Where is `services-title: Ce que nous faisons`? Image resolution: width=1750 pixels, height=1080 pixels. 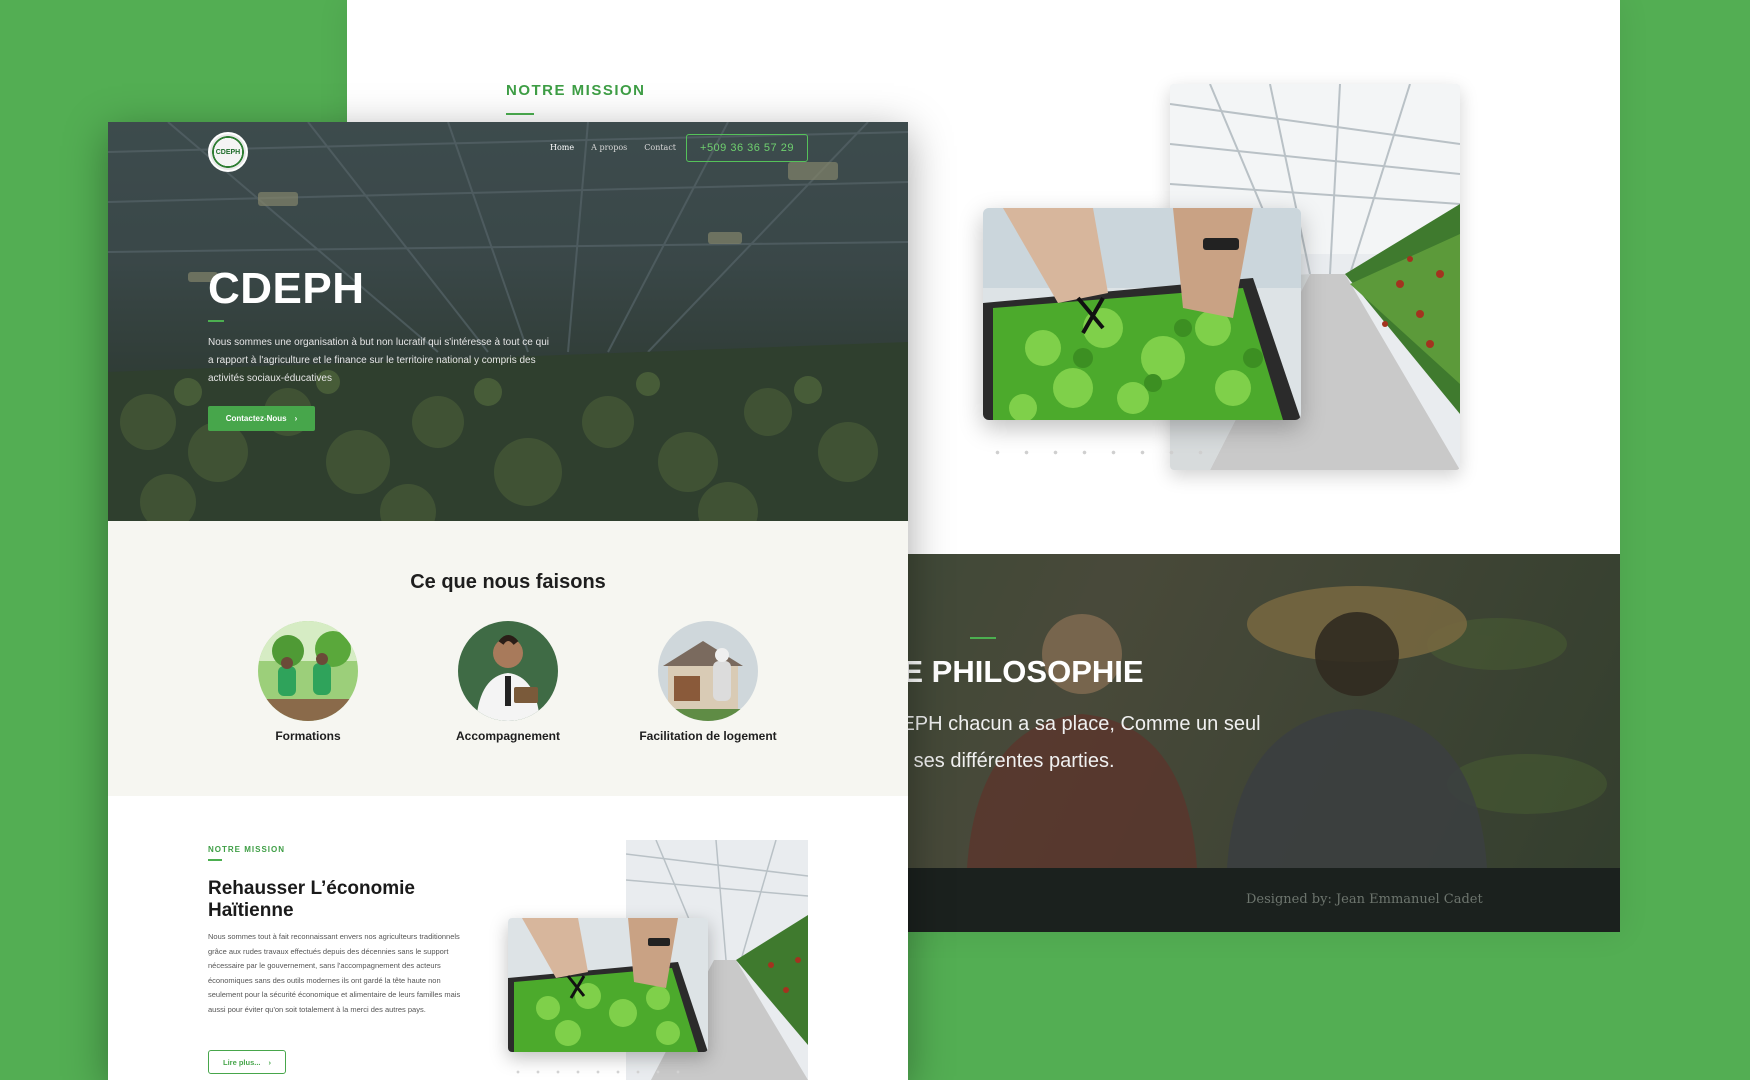
services-title: Ce que nous faisons is located at coordinates (508, 582).